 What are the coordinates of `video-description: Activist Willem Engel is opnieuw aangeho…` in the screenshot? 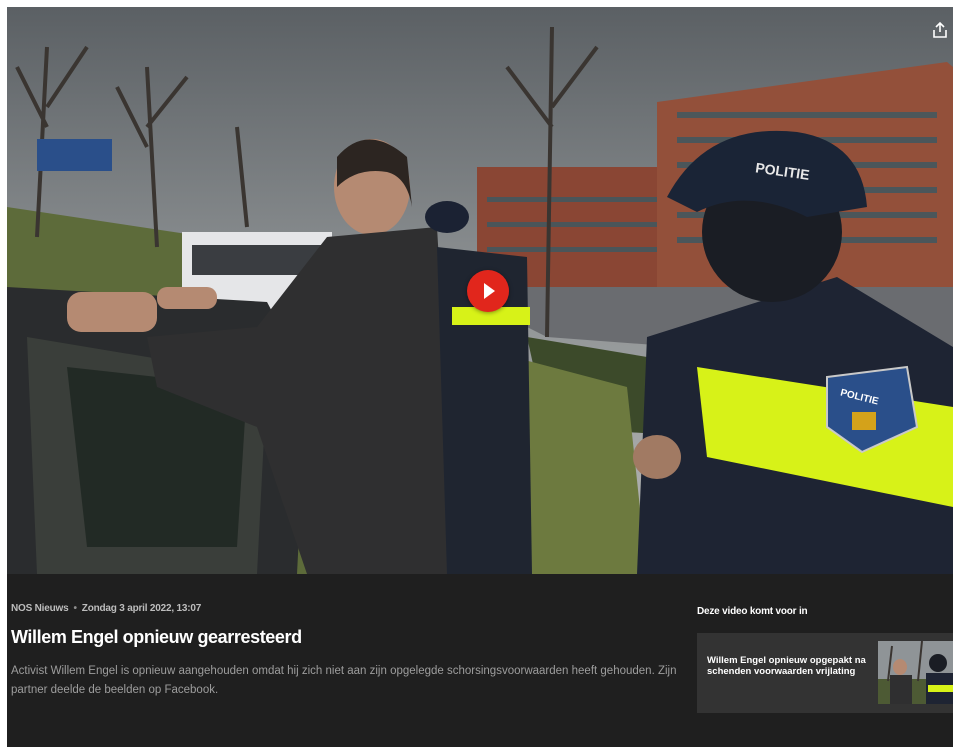 It's located at (344, 680).